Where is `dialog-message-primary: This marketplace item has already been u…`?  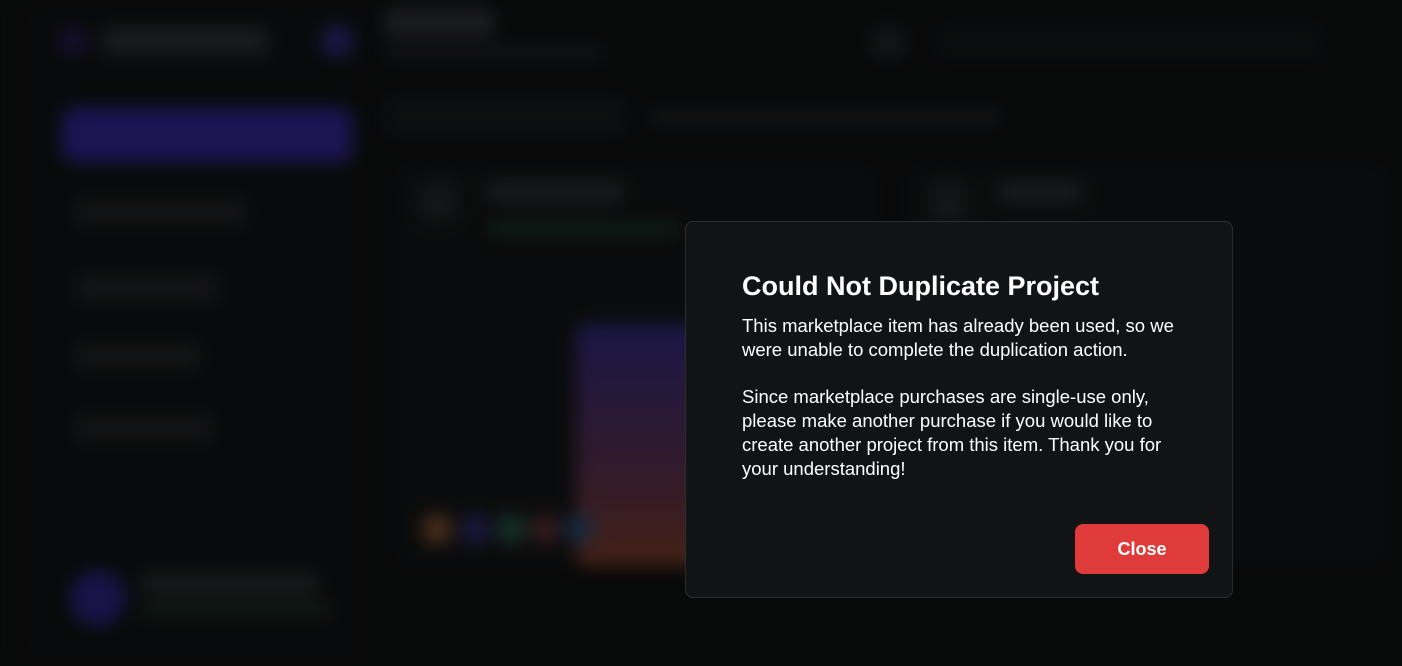 dialog-message-primary: This marketplace item has already been u… is located at coordinates (958, 337).